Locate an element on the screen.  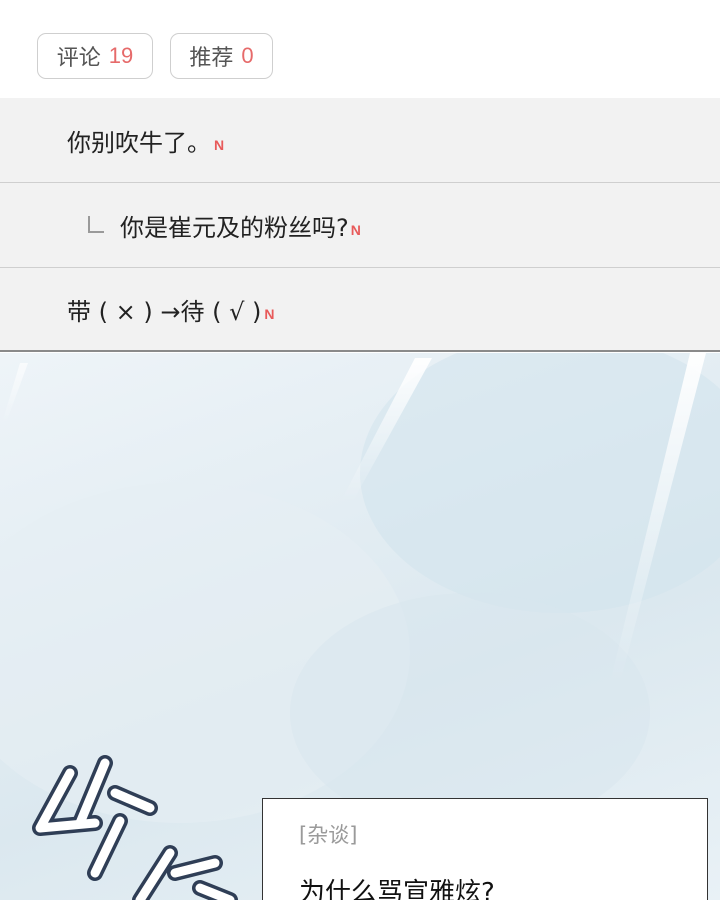
comments-tab-button: 评论 19 is located at coordinates (95, 56).